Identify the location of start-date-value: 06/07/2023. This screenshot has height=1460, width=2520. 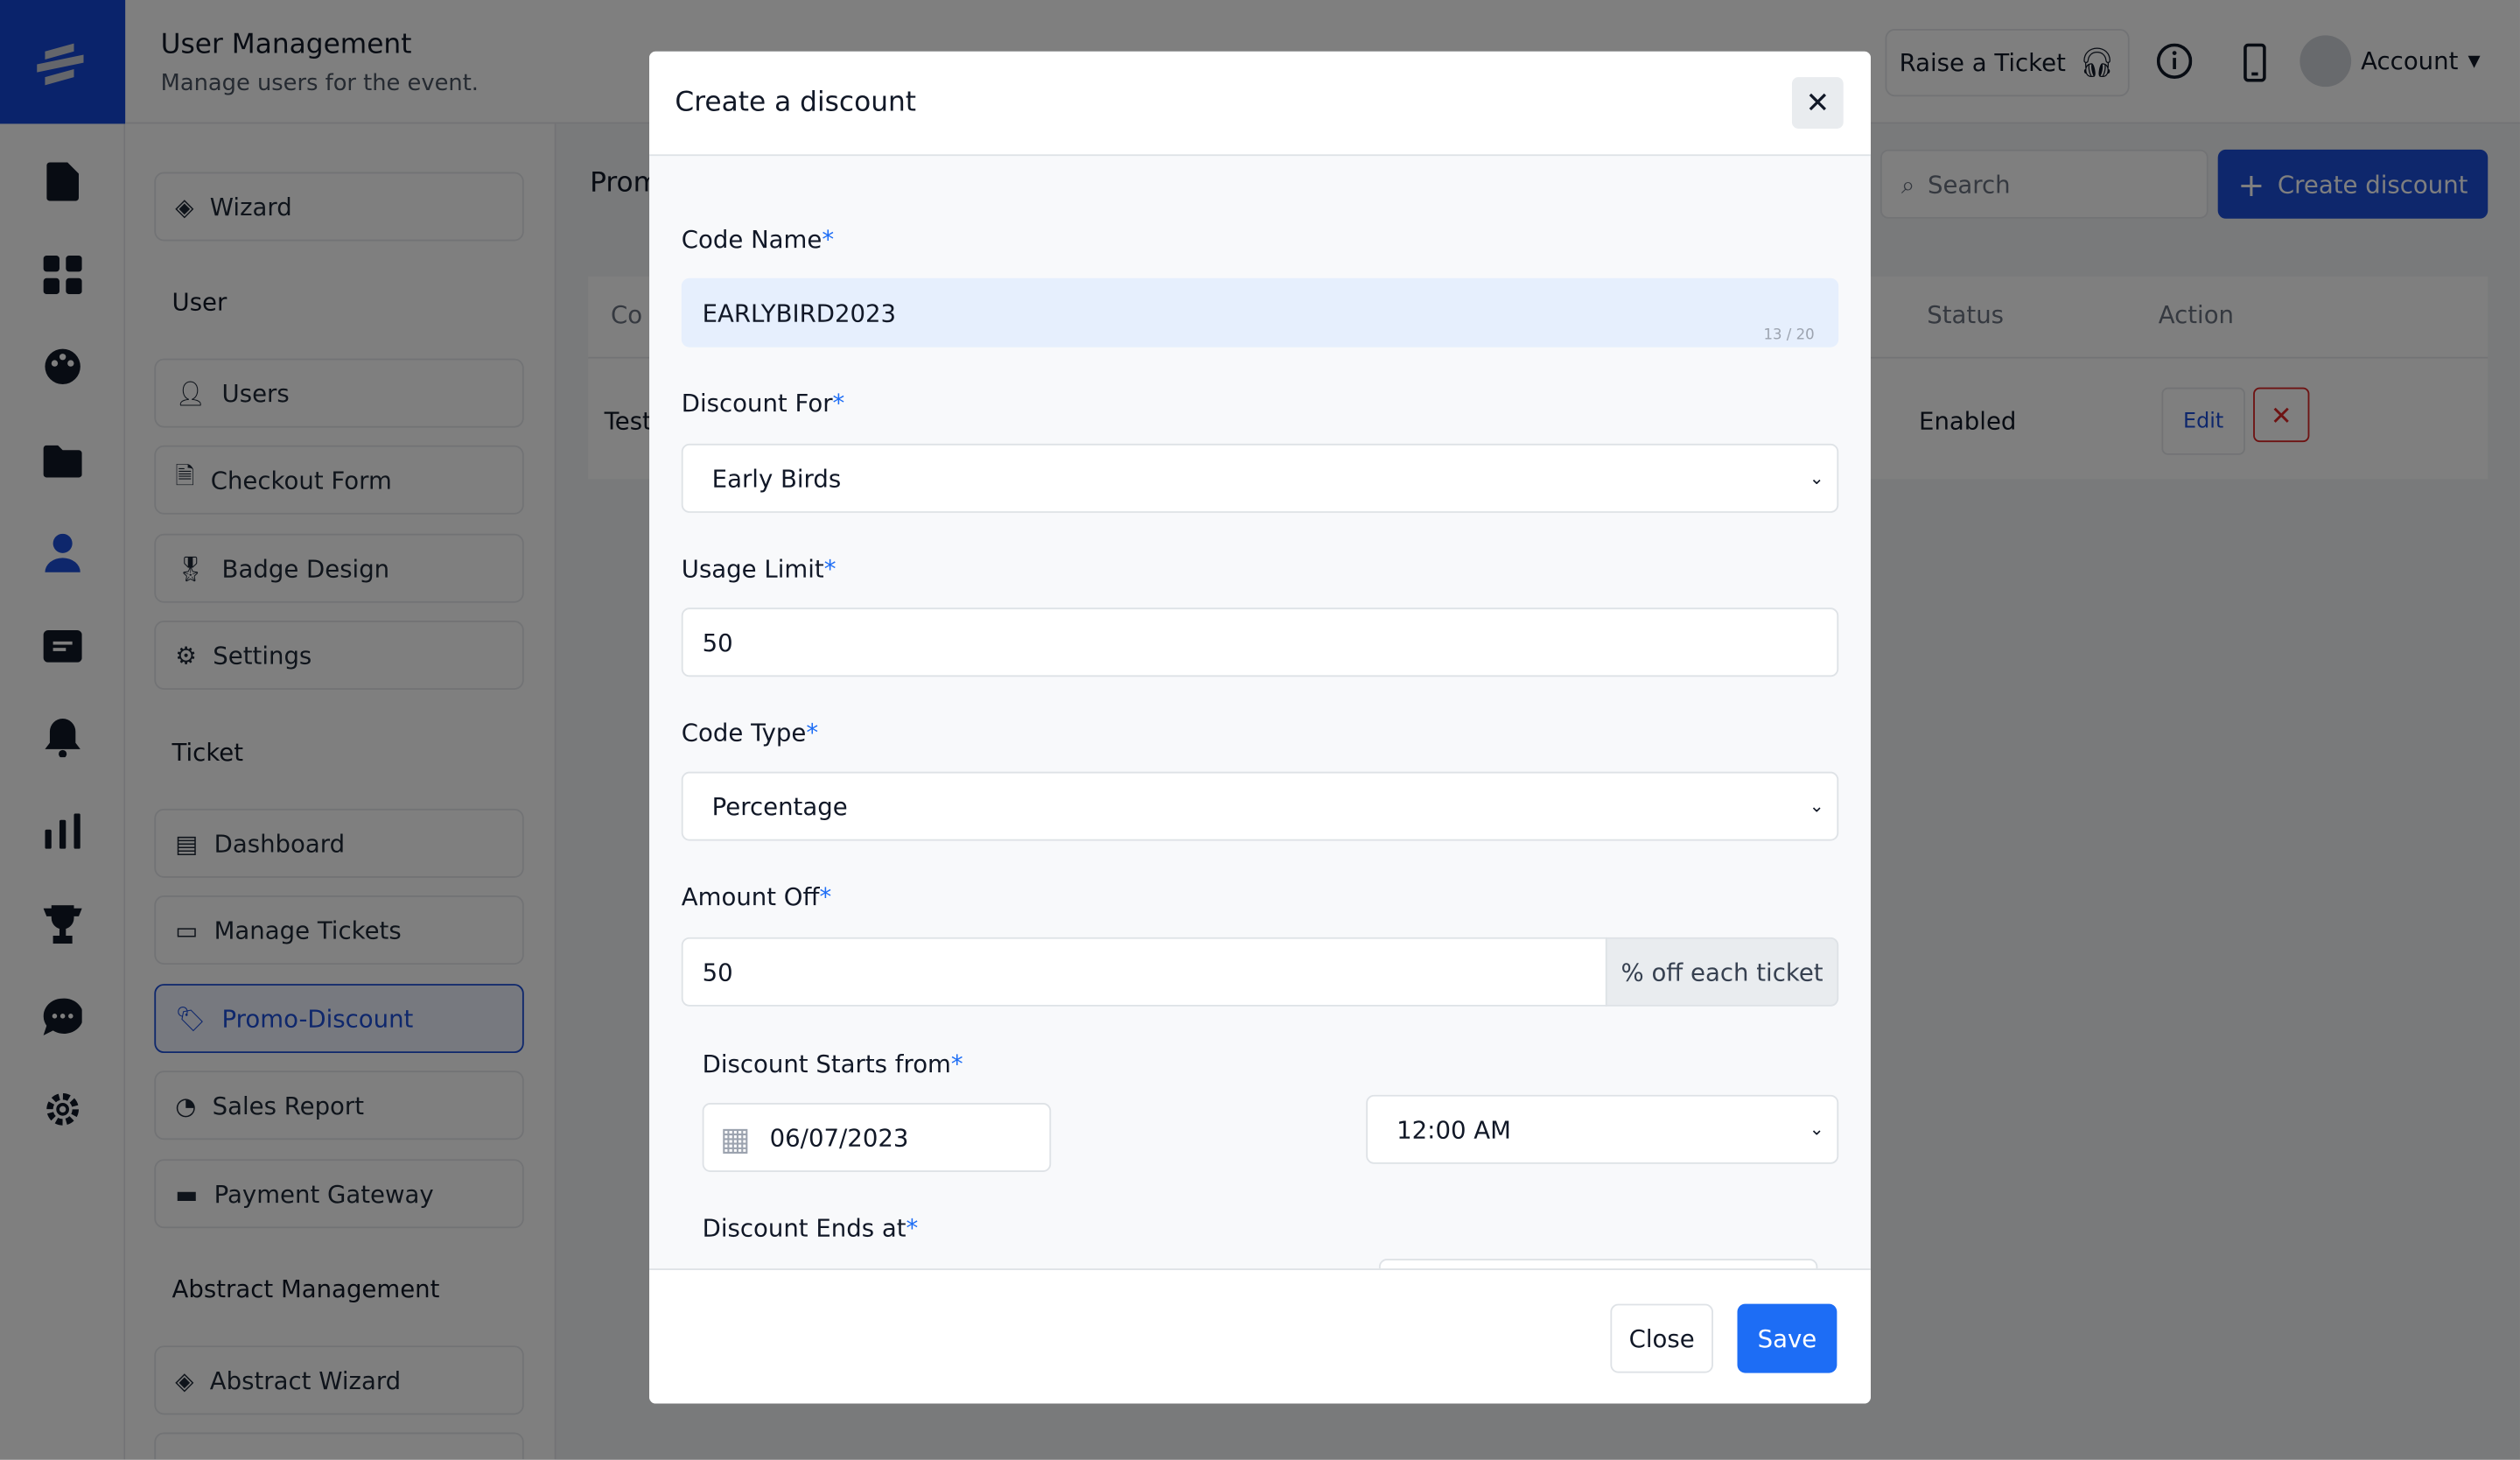
(839, 1137).